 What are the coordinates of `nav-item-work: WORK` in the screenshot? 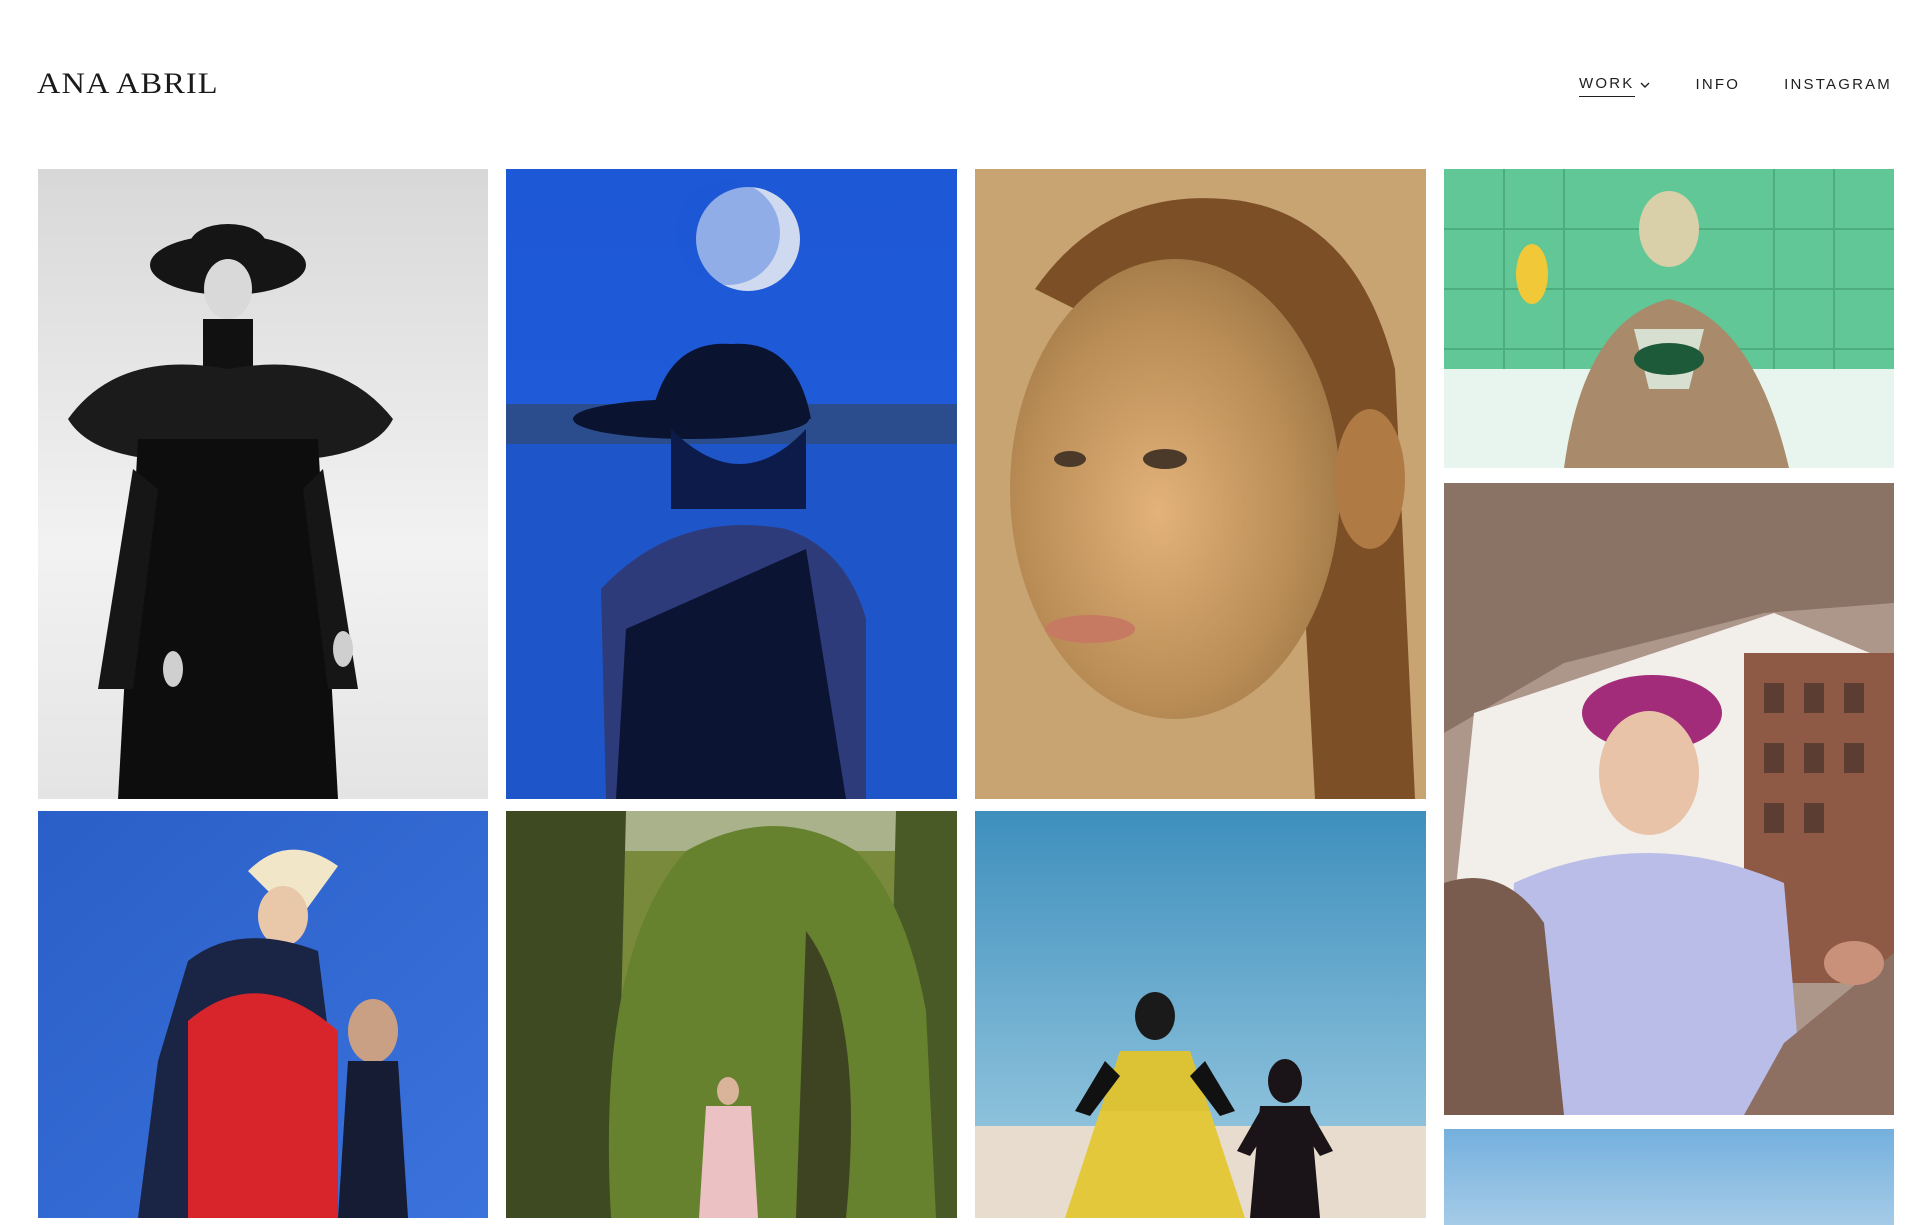 It's located at (1615, 85).